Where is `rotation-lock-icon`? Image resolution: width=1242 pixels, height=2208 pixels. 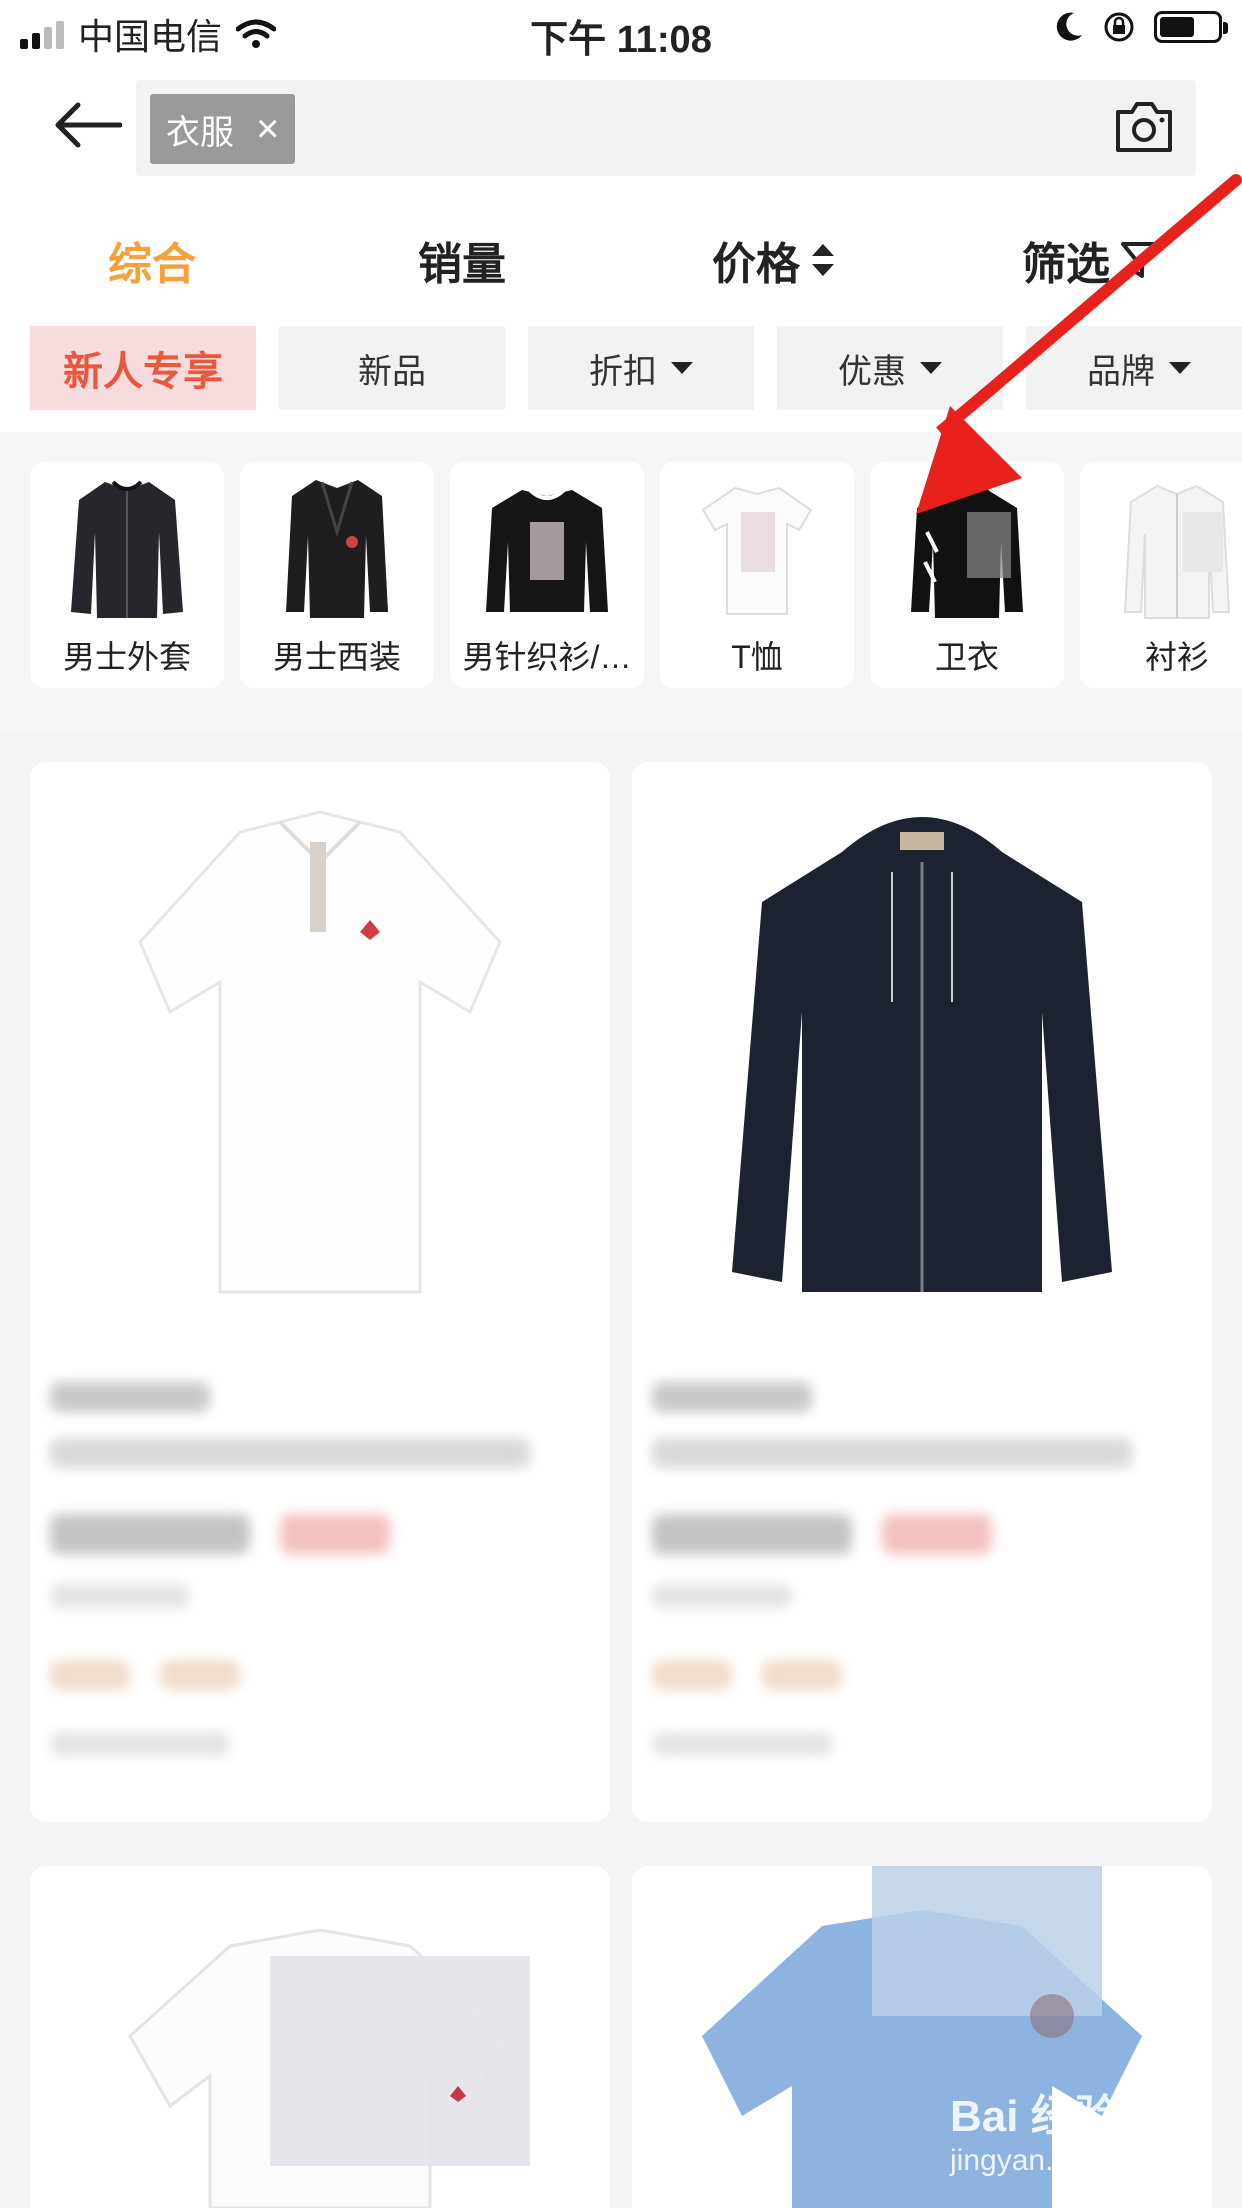
rotation-lock-icon is located at coordinates (1119, 27).